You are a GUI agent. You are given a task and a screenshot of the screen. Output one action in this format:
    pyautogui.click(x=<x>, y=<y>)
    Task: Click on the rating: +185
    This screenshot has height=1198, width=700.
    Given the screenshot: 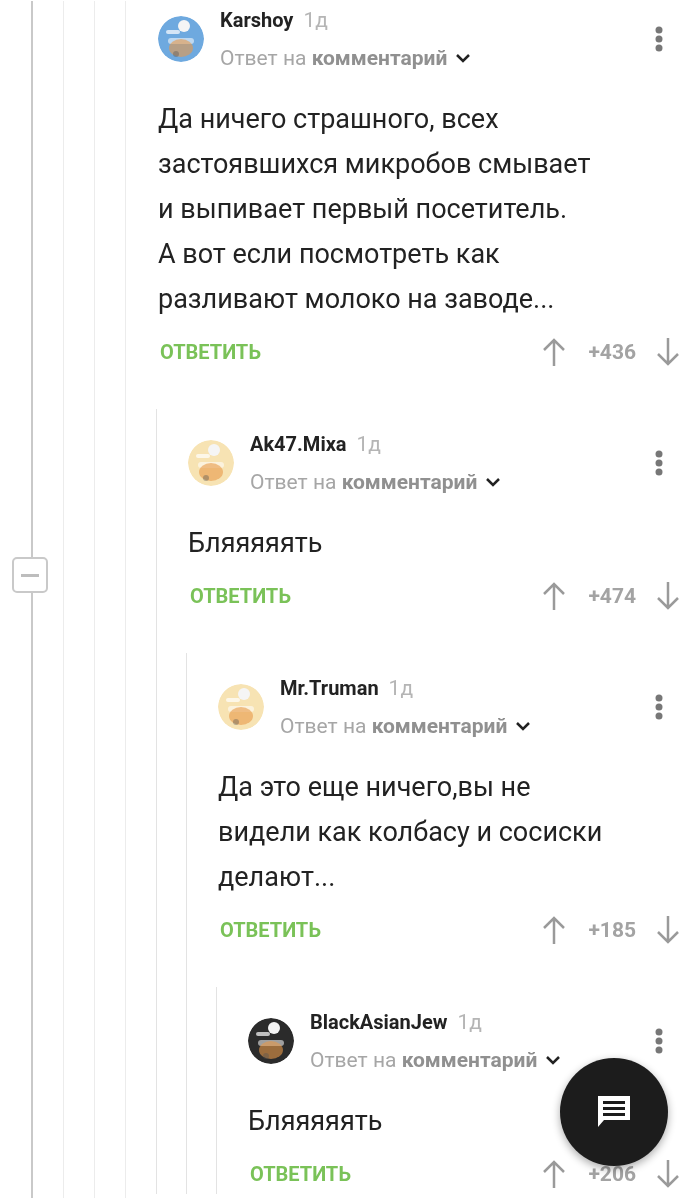 What is the action you would take?
    pyautogui.click(x=612, y=930)
    